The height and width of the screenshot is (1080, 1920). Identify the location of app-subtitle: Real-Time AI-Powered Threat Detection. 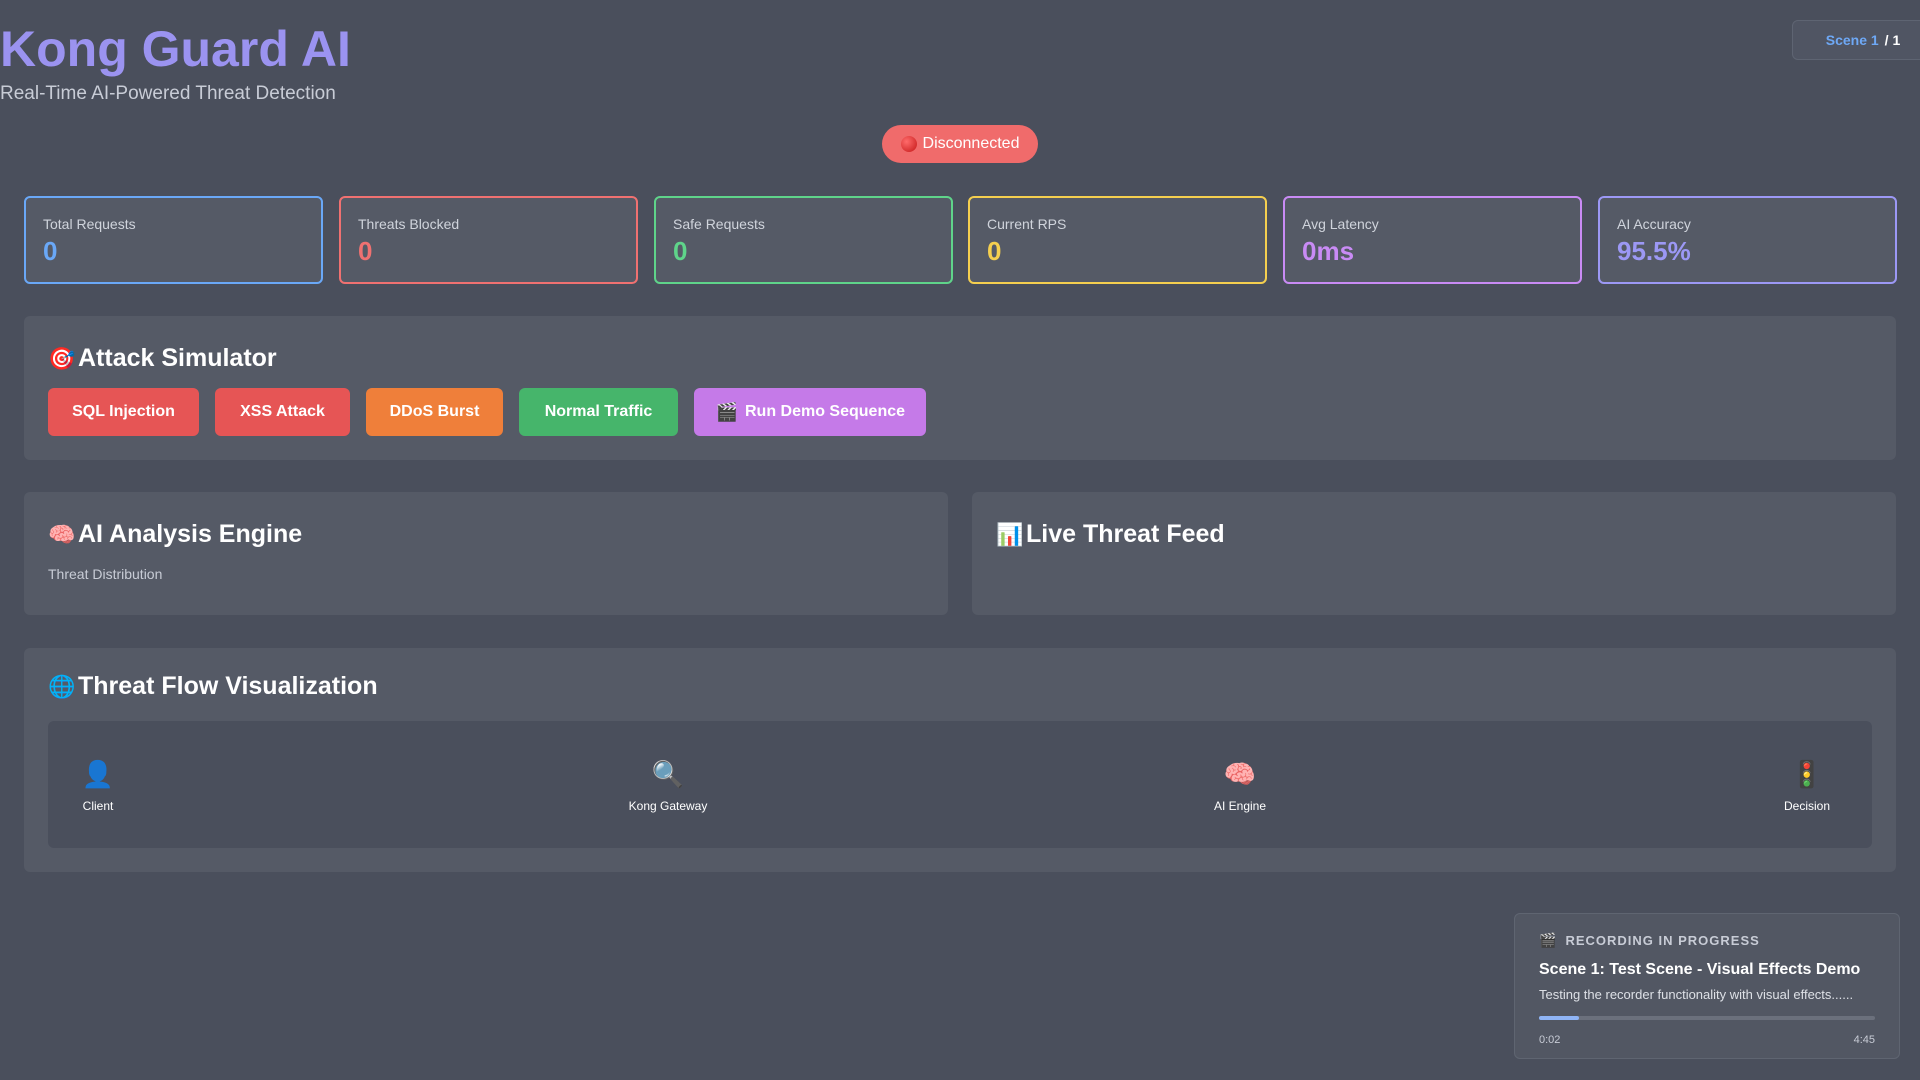
(168, 93).